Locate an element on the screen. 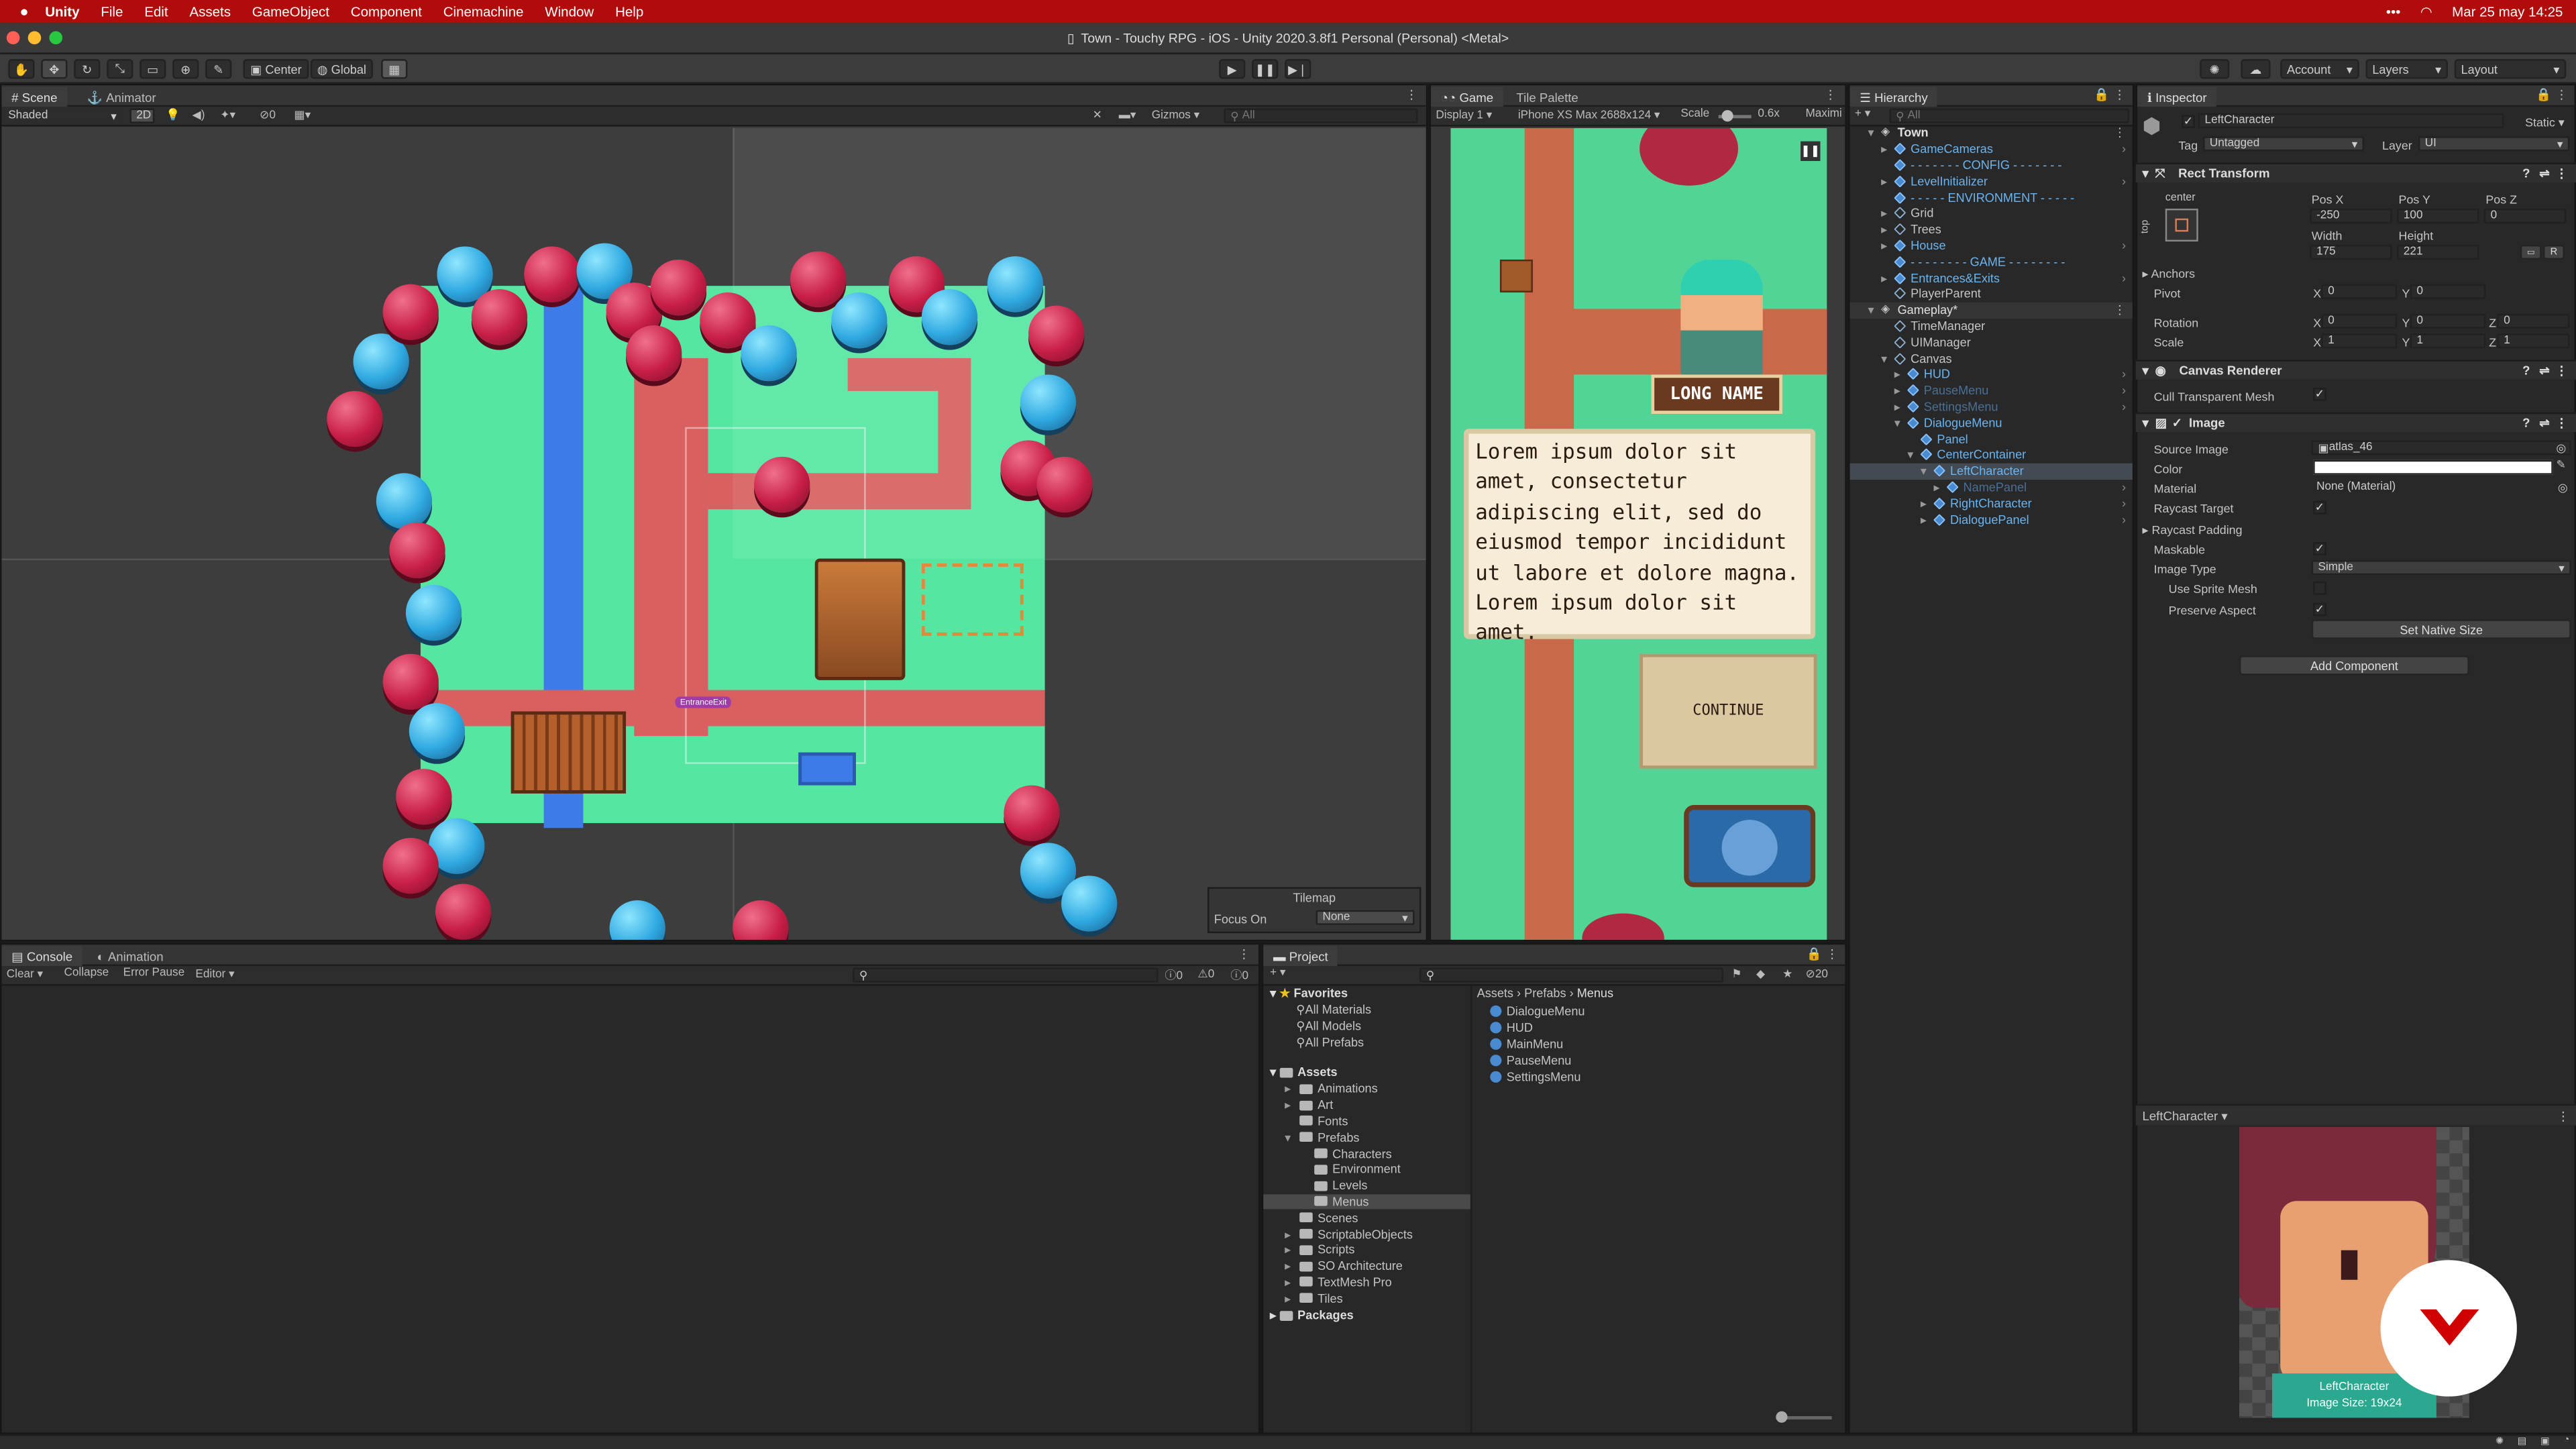 The width and height of the screenshot is (2576, 1449). menu-assets: Assets is located at coordinates (210, 11).